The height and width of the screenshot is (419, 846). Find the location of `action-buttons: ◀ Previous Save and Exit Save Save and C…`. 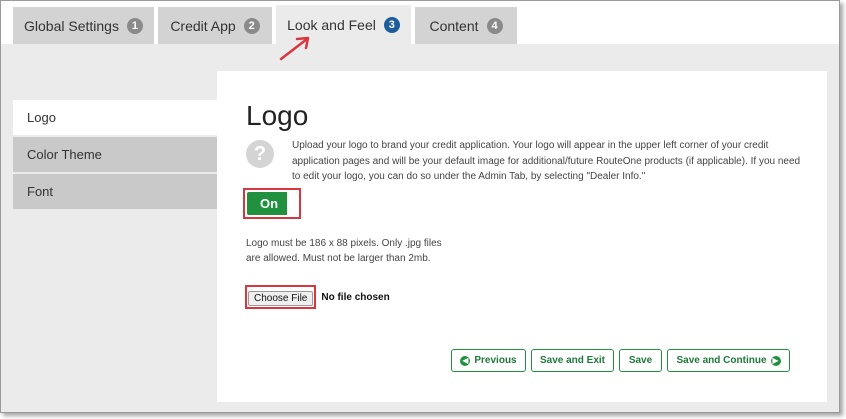

action-buttons: ◀ Previous Save and Exit Save Save and C… is located at coordinates (623, 360).